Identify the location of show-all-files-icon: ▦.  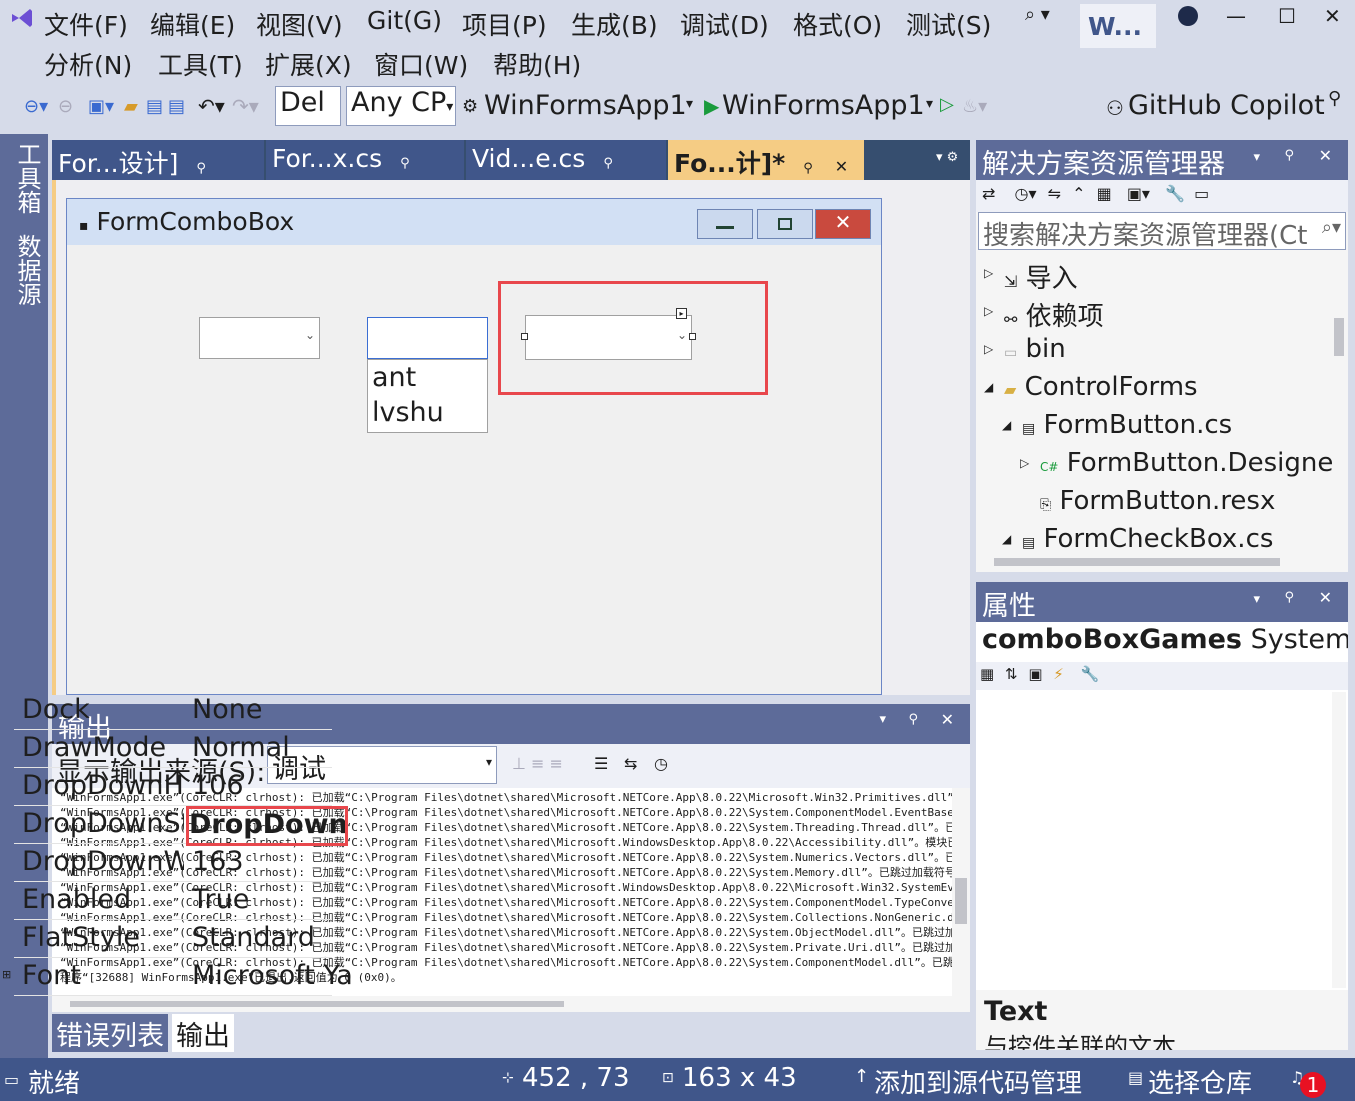
(1104, 193).